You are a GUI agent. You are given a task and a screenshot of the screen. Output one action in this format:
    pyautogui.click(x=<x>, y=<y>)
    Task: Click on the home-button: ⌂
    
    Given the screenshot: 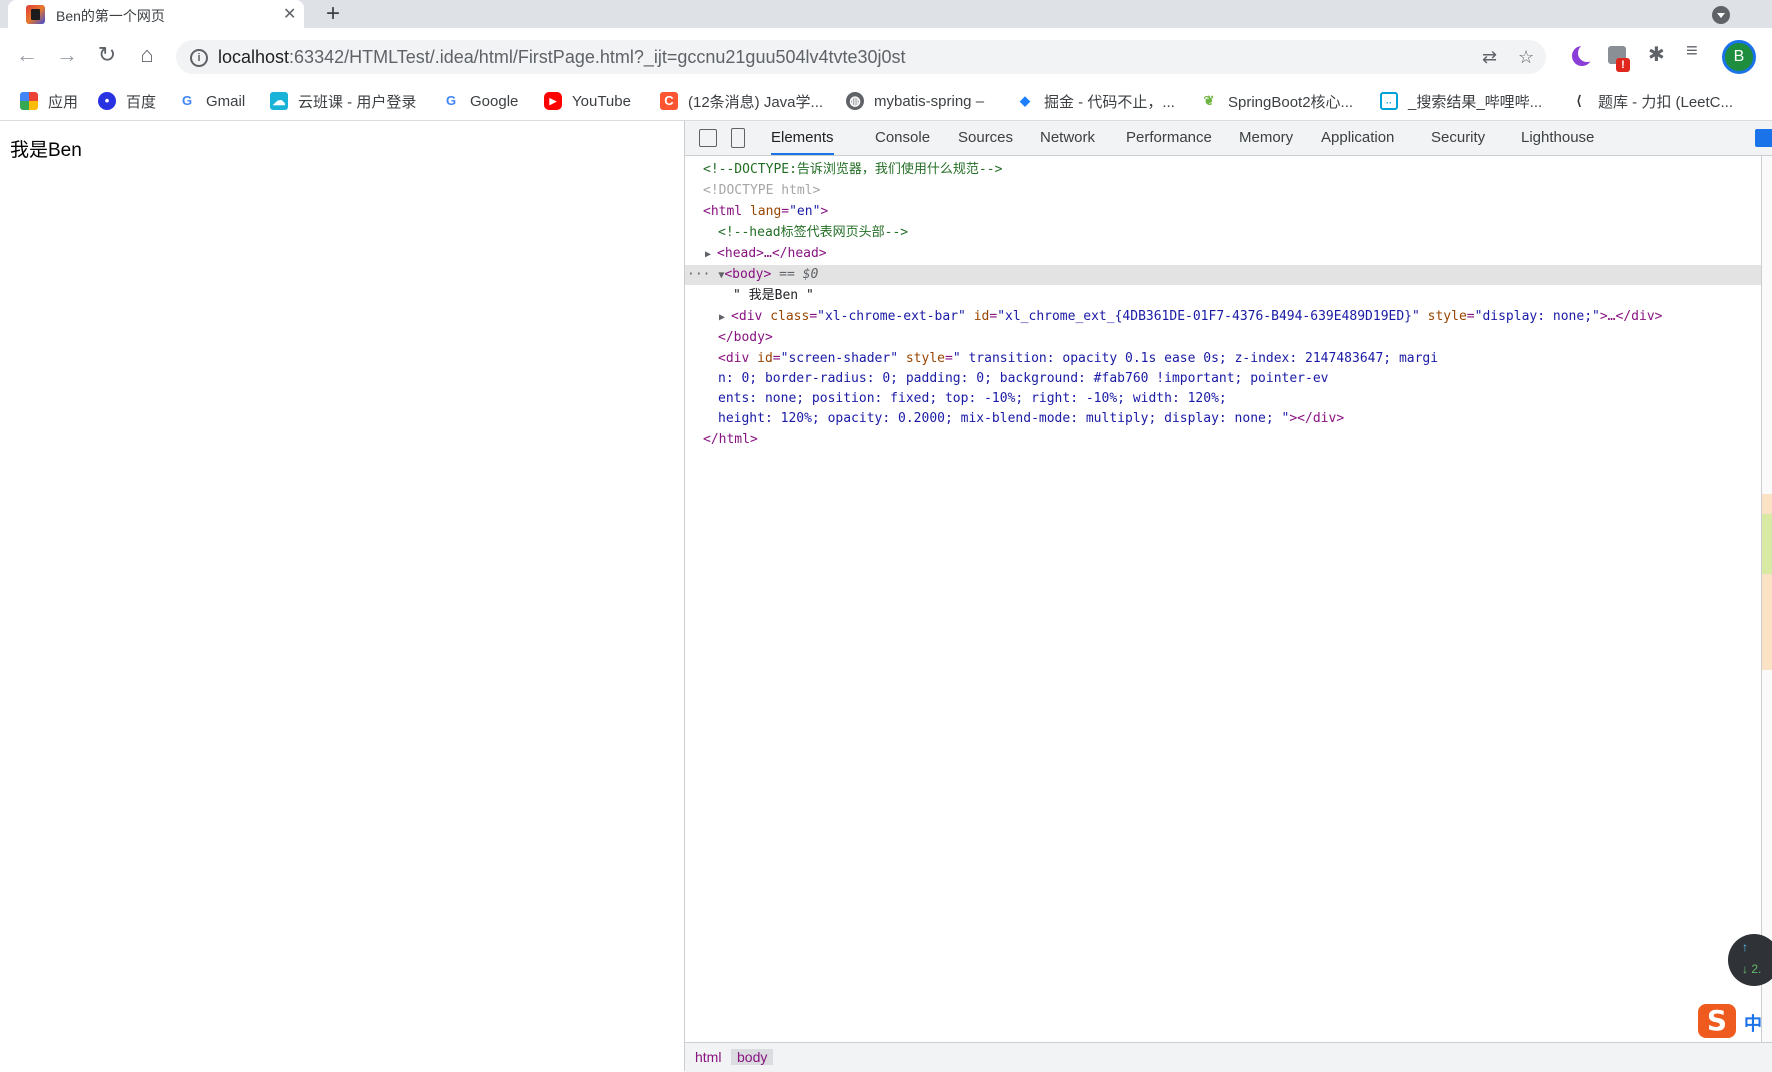 What is the action you would take?
    pyautogui.click(x=147, y=55)
    